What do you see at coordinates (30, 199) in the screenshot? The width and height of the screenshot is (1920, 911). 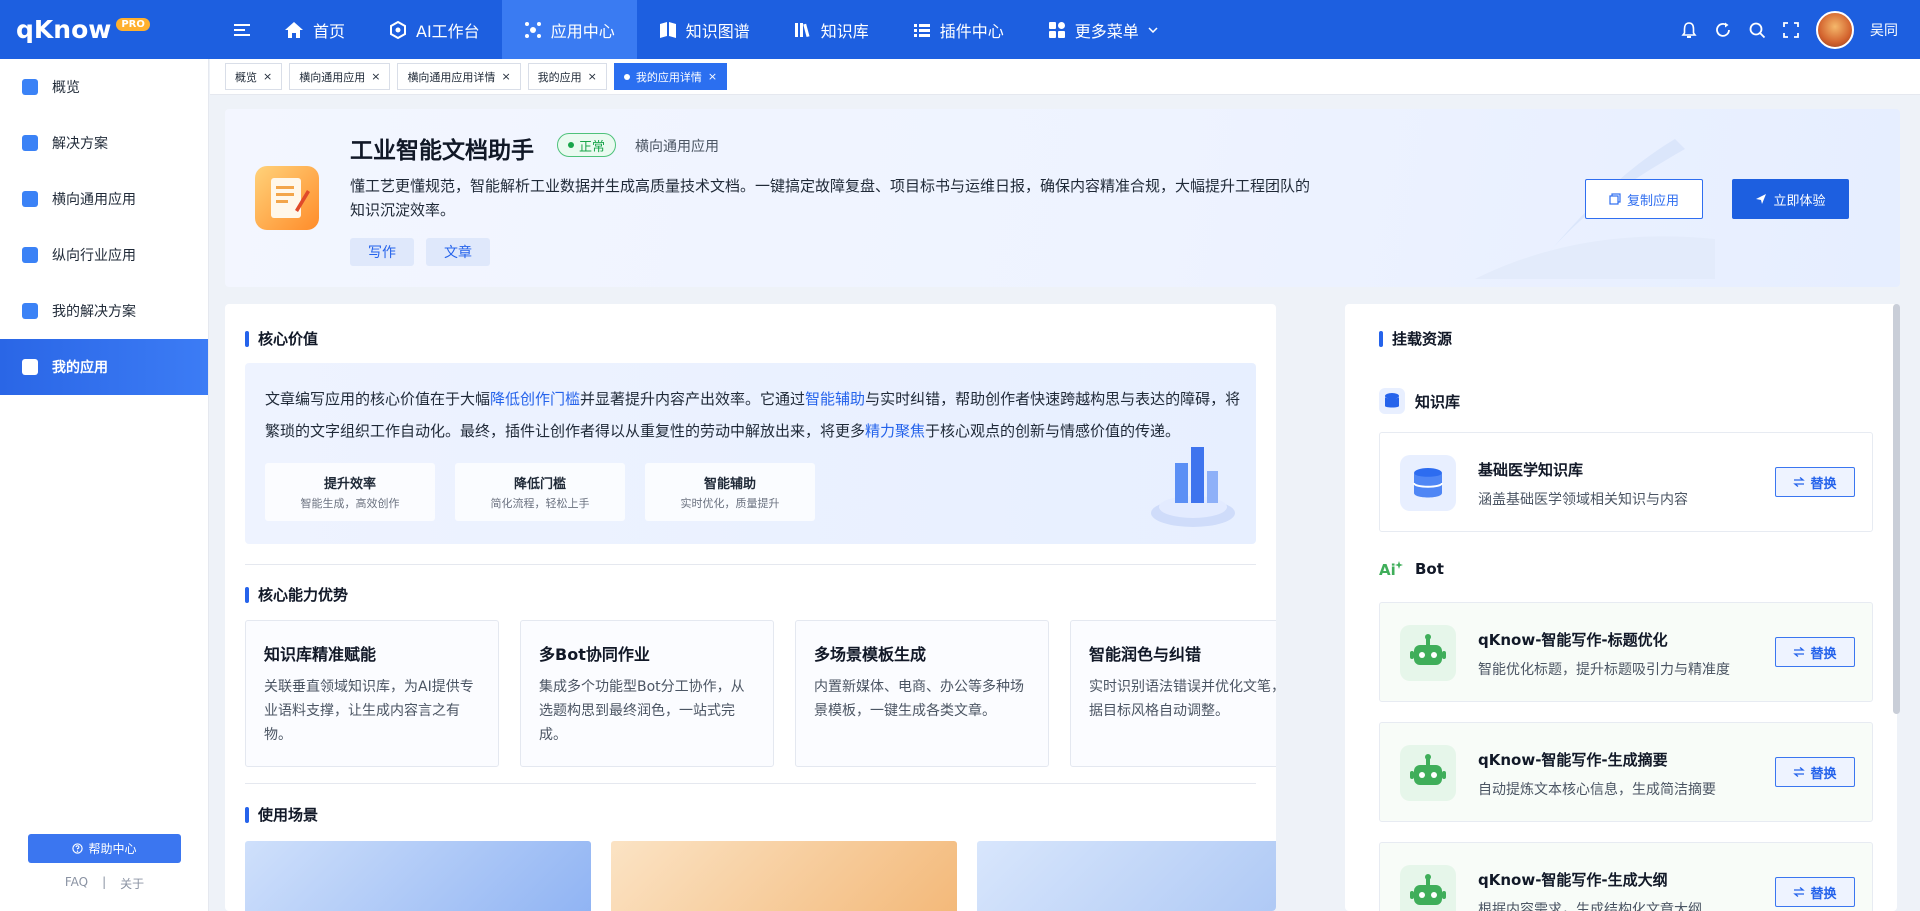 I see `layers-icon` at bounding box center [30, 199].